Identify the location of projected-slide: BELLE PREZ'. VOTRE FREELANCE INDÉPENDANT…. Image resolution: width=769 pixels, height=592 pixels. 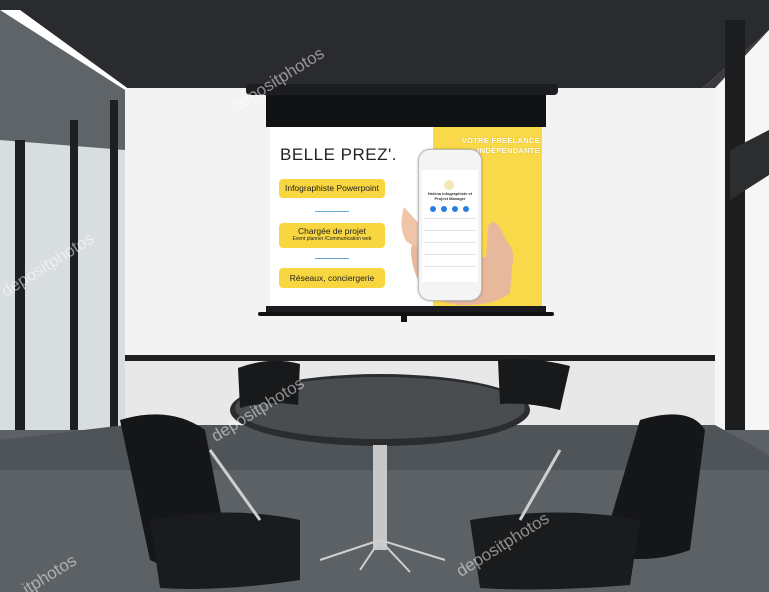
(406, 216).